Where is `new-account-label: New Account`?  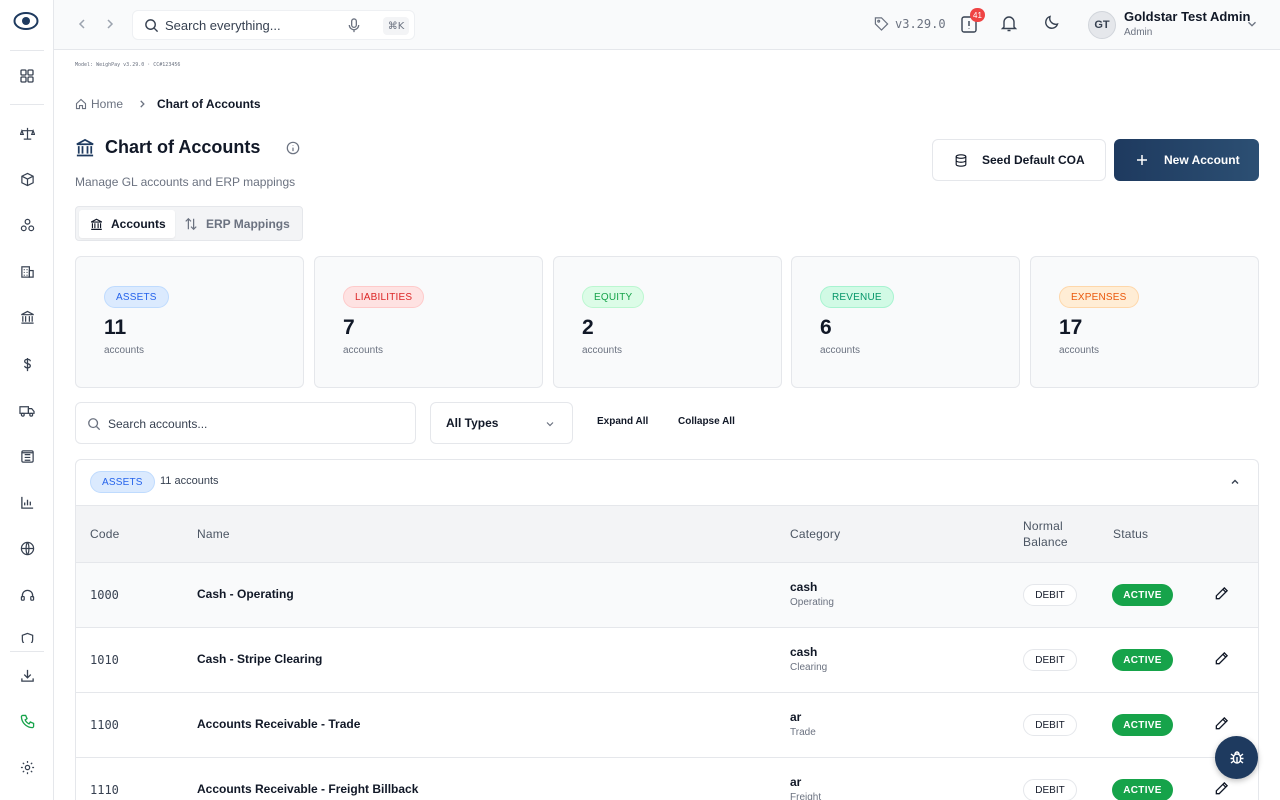
new-account-label: New Account is located at coordinates (1202, 160).